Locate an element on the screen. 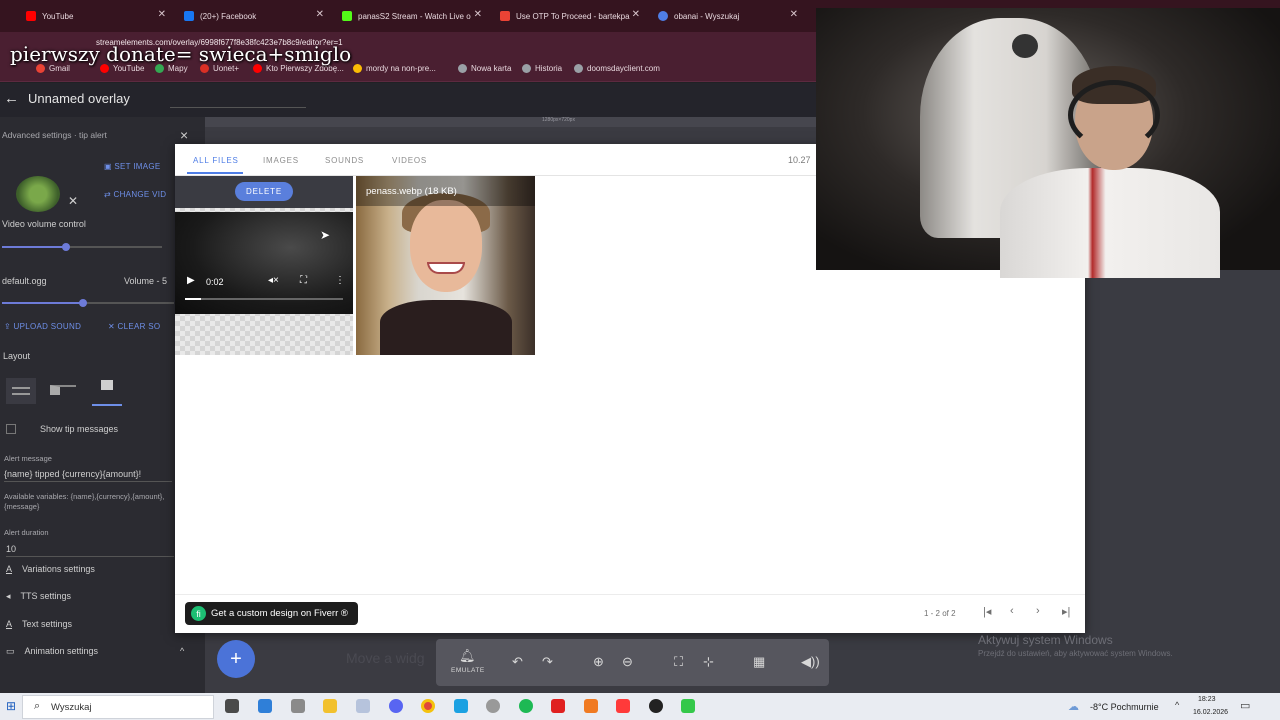 The width and height of the screenshot is (1280, 720). layout-option-image-above is located at coordinates (21, 391).